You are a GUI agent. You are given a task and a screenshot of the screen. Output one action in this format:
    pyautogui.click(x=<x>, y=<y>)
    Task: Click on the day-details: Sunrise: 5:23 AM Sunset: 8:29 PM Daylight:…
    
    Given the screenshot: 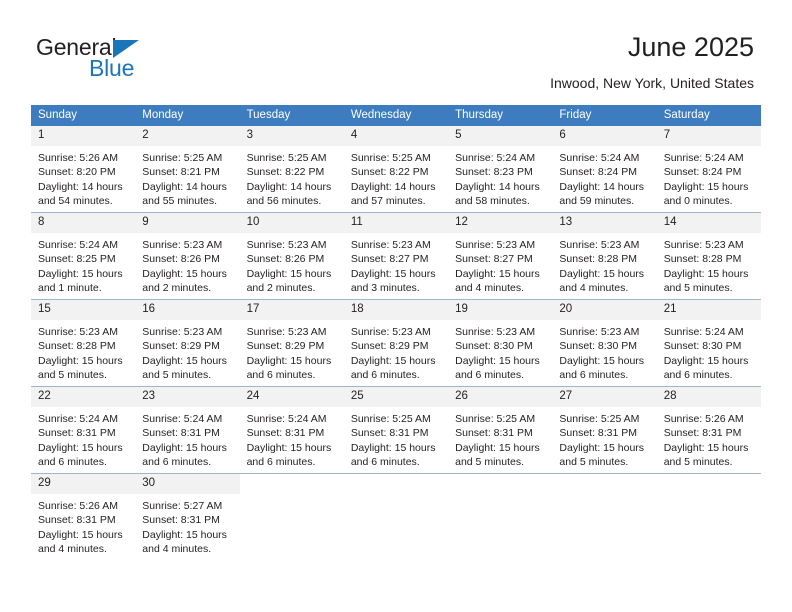 What is the action you would take?
    pyautogui.click(x=396, y=351)
    